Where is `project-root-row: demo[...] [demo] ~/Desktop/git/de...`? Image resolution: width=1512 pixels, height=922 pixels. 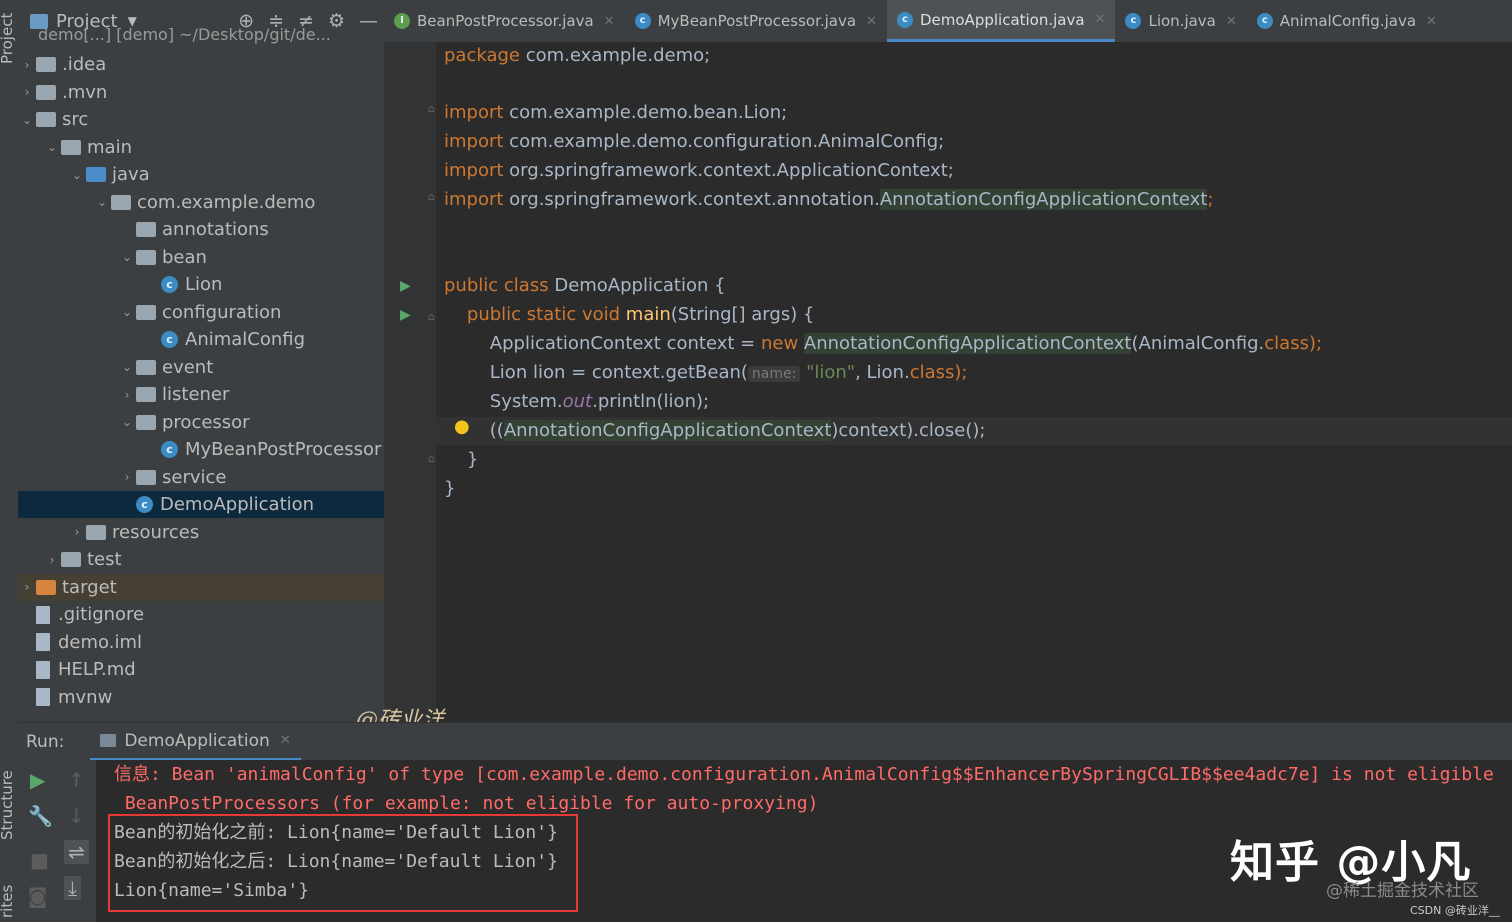
project-root-row: demo[...] [demo] ~/Desktop/git/de... is located at coordinates (201, 34).